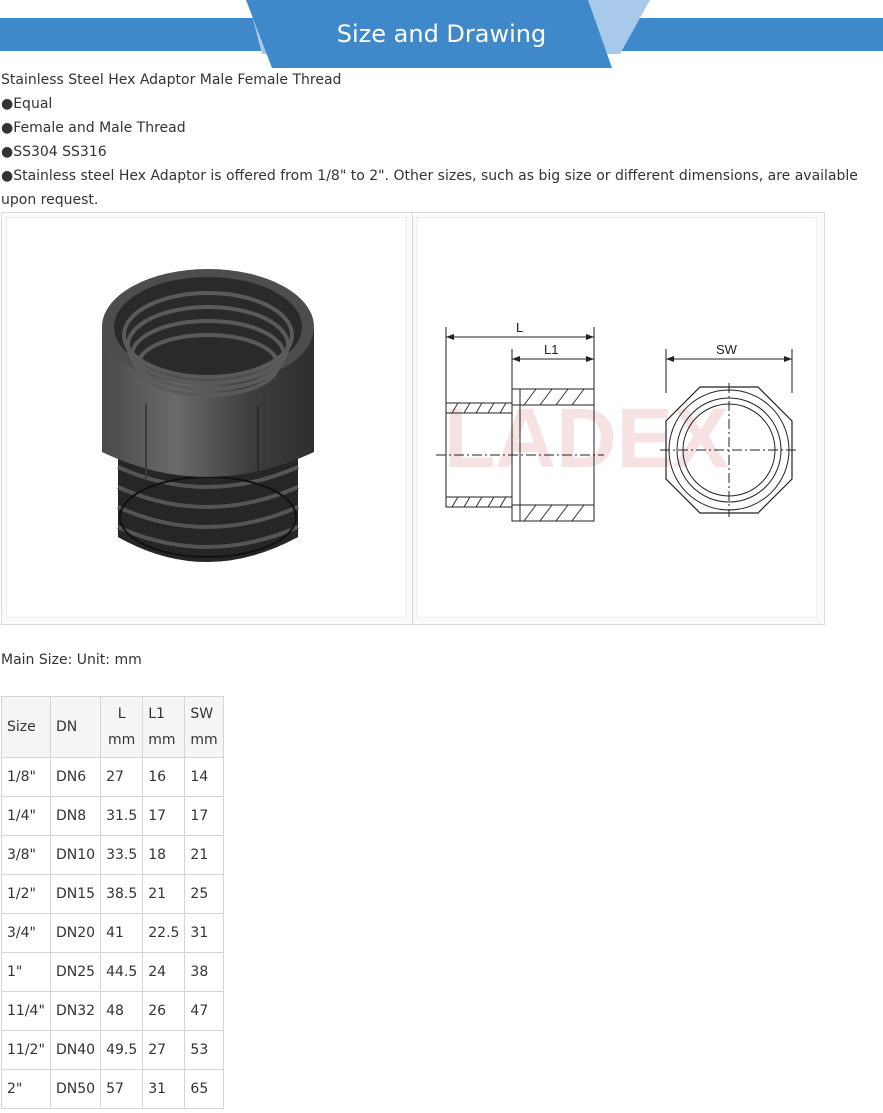  I want to click on cell-l: 41, so click(122, 933).